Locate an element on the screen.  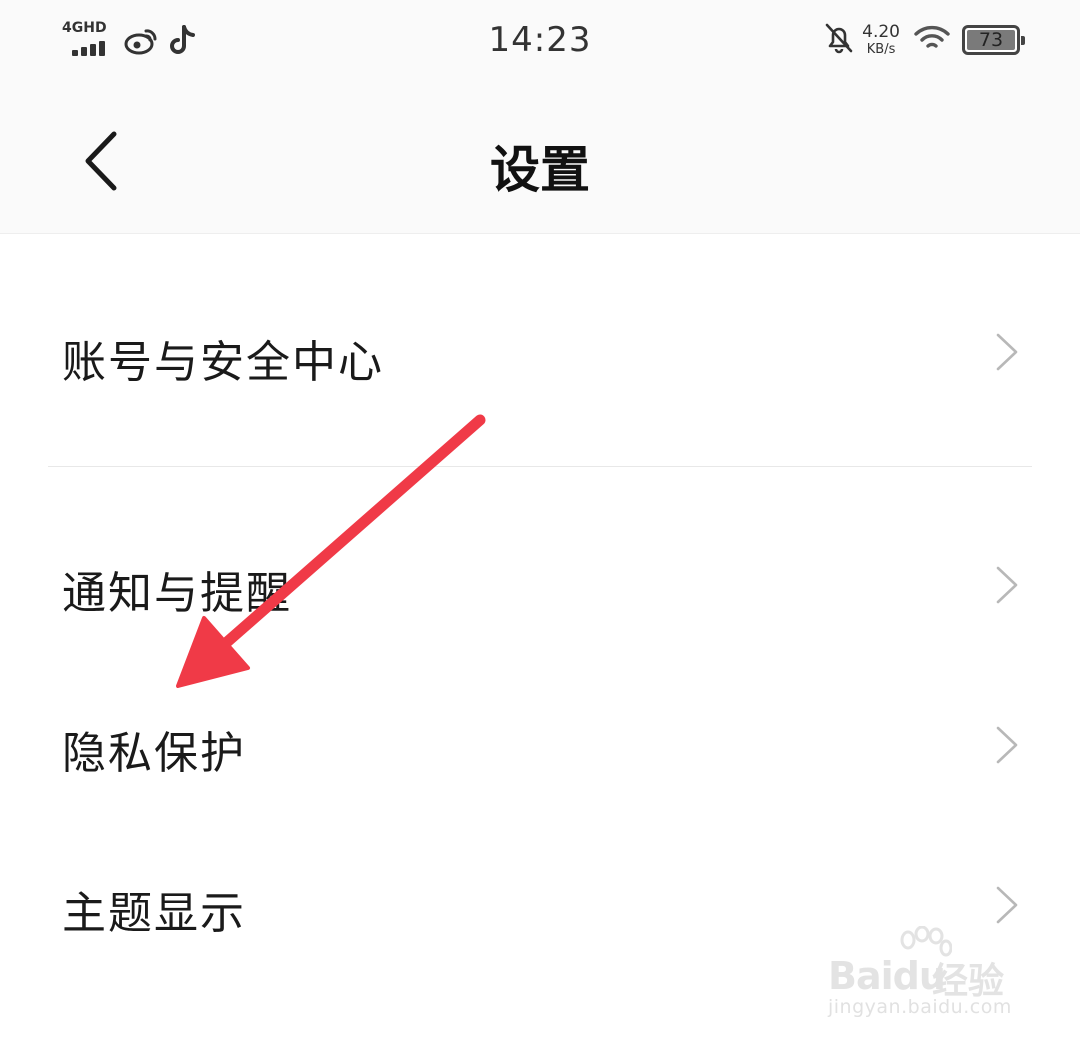
bell-off-icon is located at coordinates (839, 40).